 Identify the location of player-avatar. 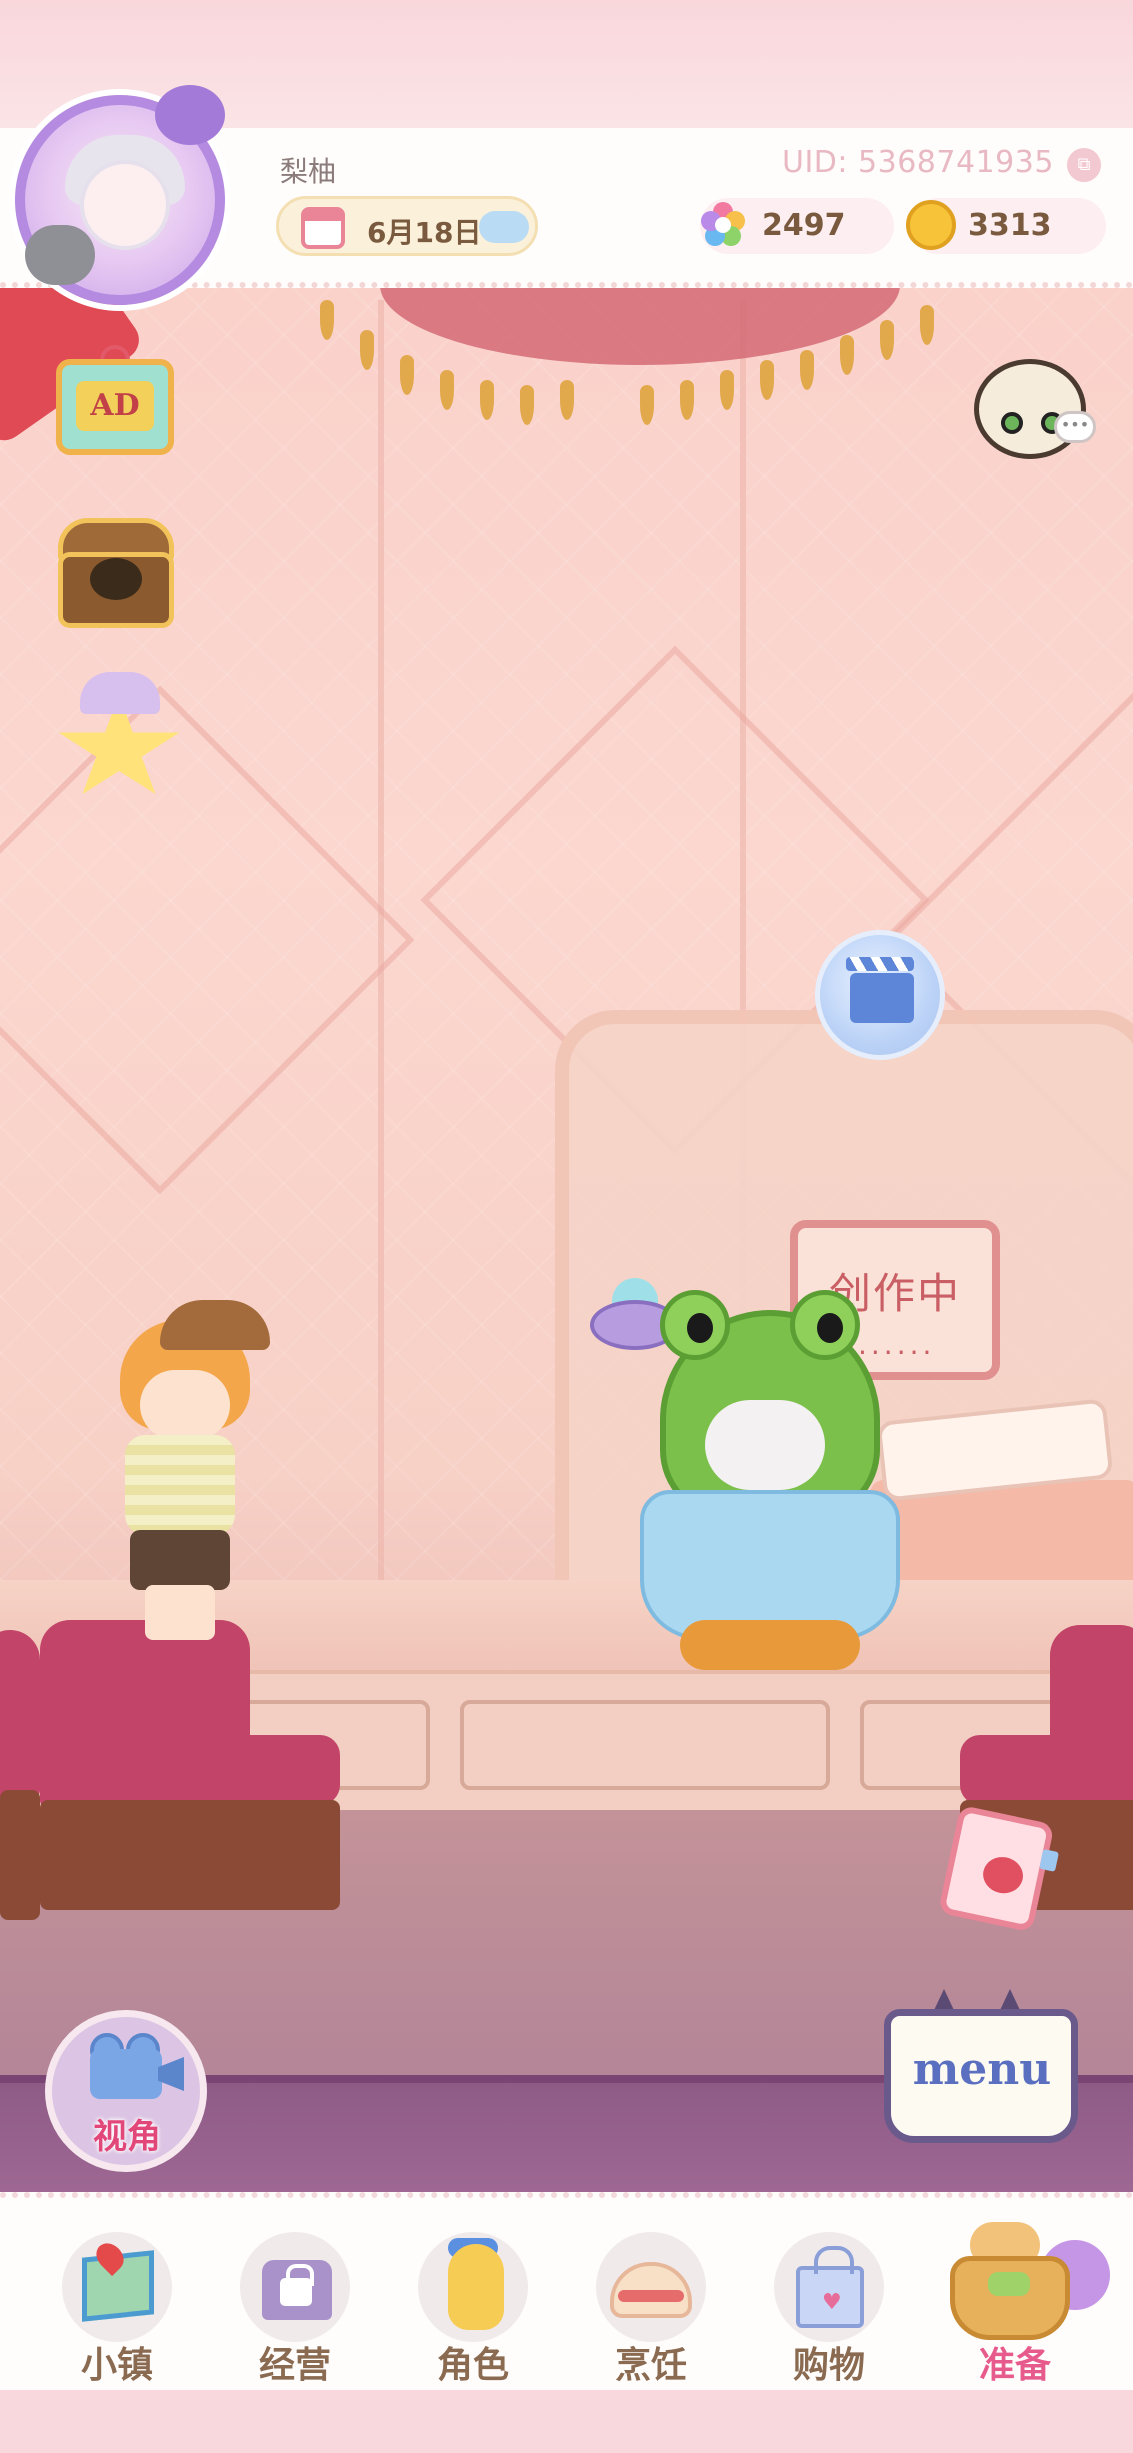
(120, 195).